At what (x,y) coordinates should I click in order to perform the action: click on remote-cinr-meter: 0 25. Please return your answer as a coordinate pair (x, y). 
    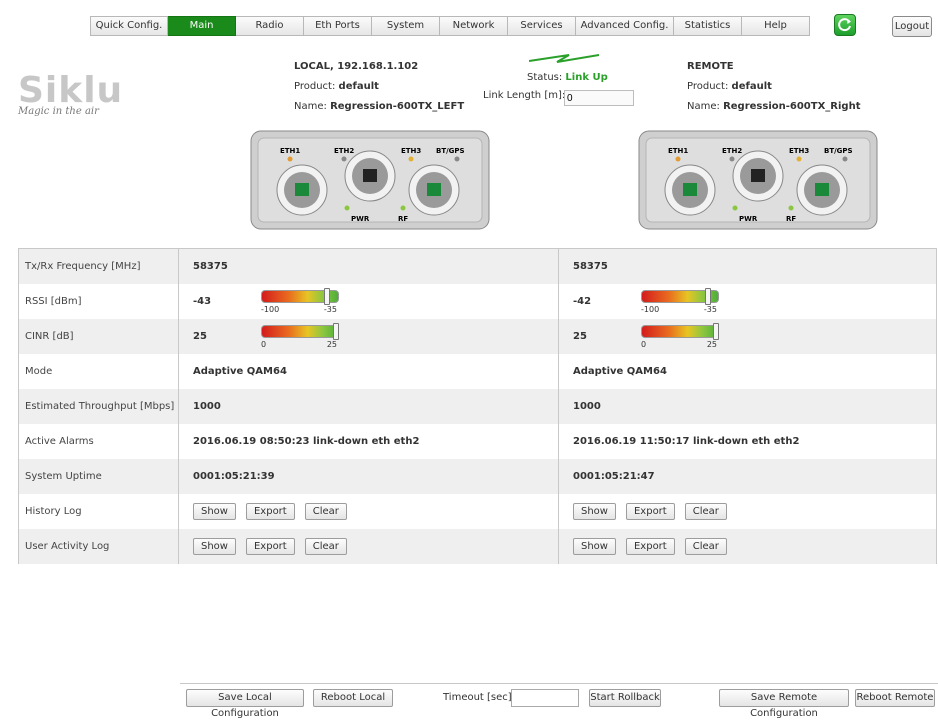
    Looking at the image, I should click on (681, 336).